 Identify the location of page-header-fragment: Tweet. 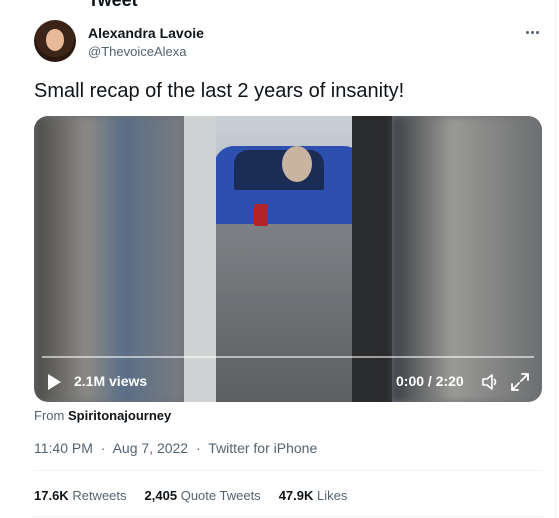
(113, 4).